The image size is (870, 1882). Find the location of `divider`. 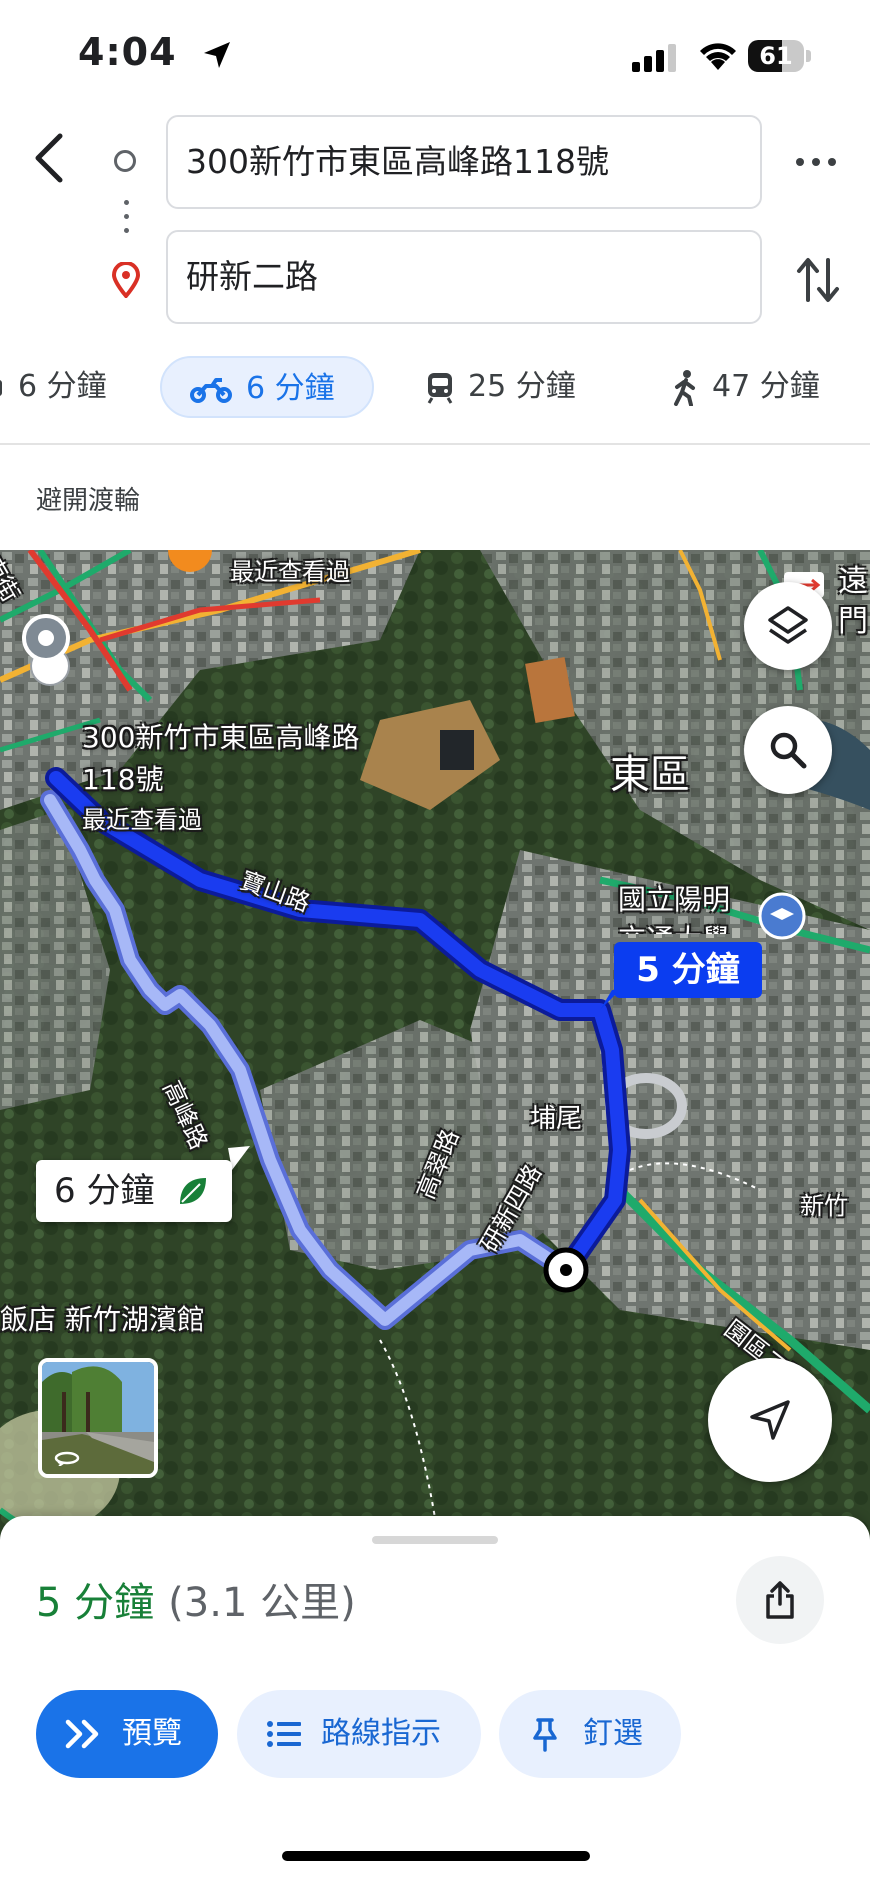

divider is located at coordinates (435, 444).